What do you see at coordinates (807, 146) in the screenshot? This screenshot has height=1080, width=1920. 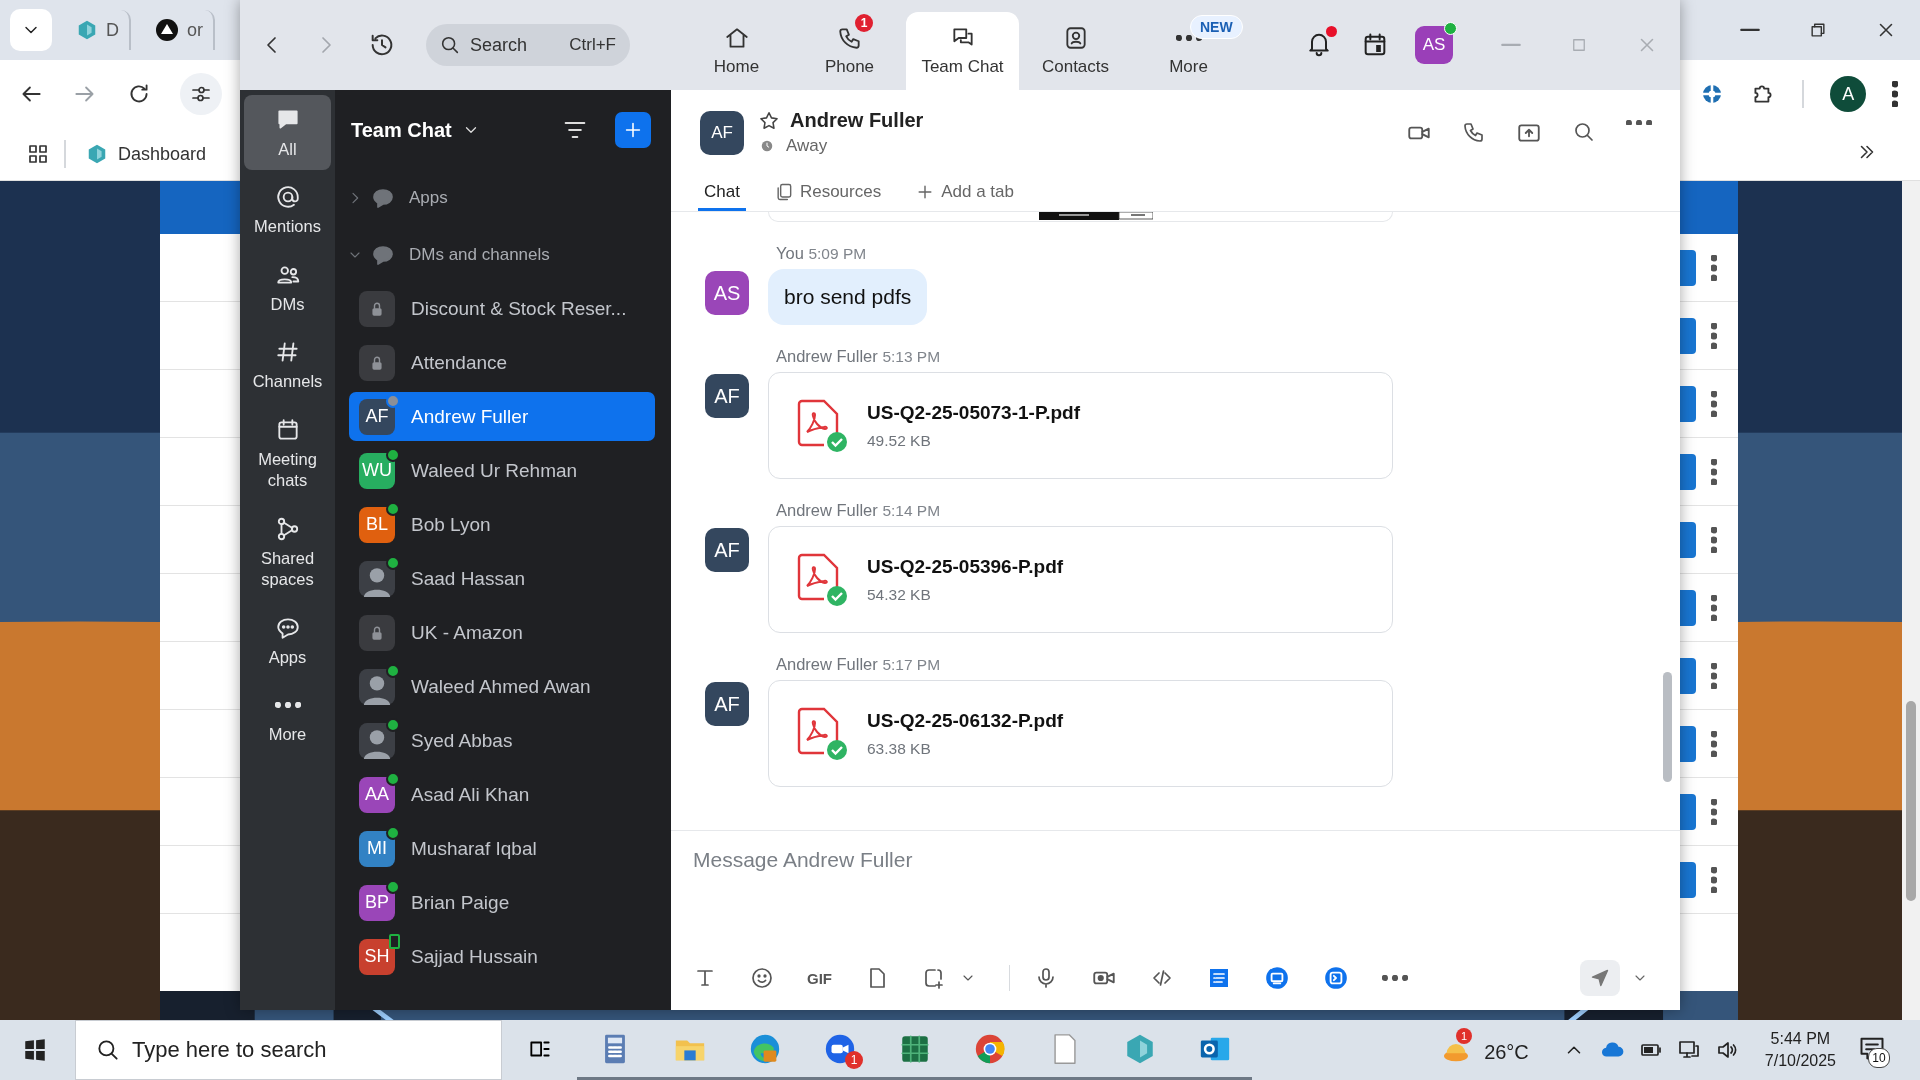 I see `contact-status: Away` at bounding box center [807, 146].